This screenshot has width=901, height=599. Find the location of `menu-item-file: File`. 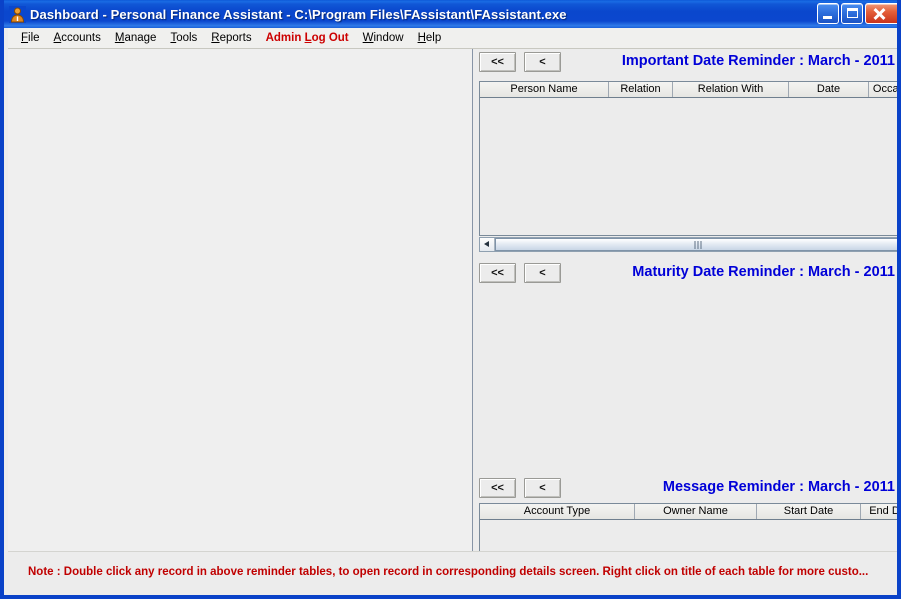

menu-item-file: File is located at coordinates (30, 38).